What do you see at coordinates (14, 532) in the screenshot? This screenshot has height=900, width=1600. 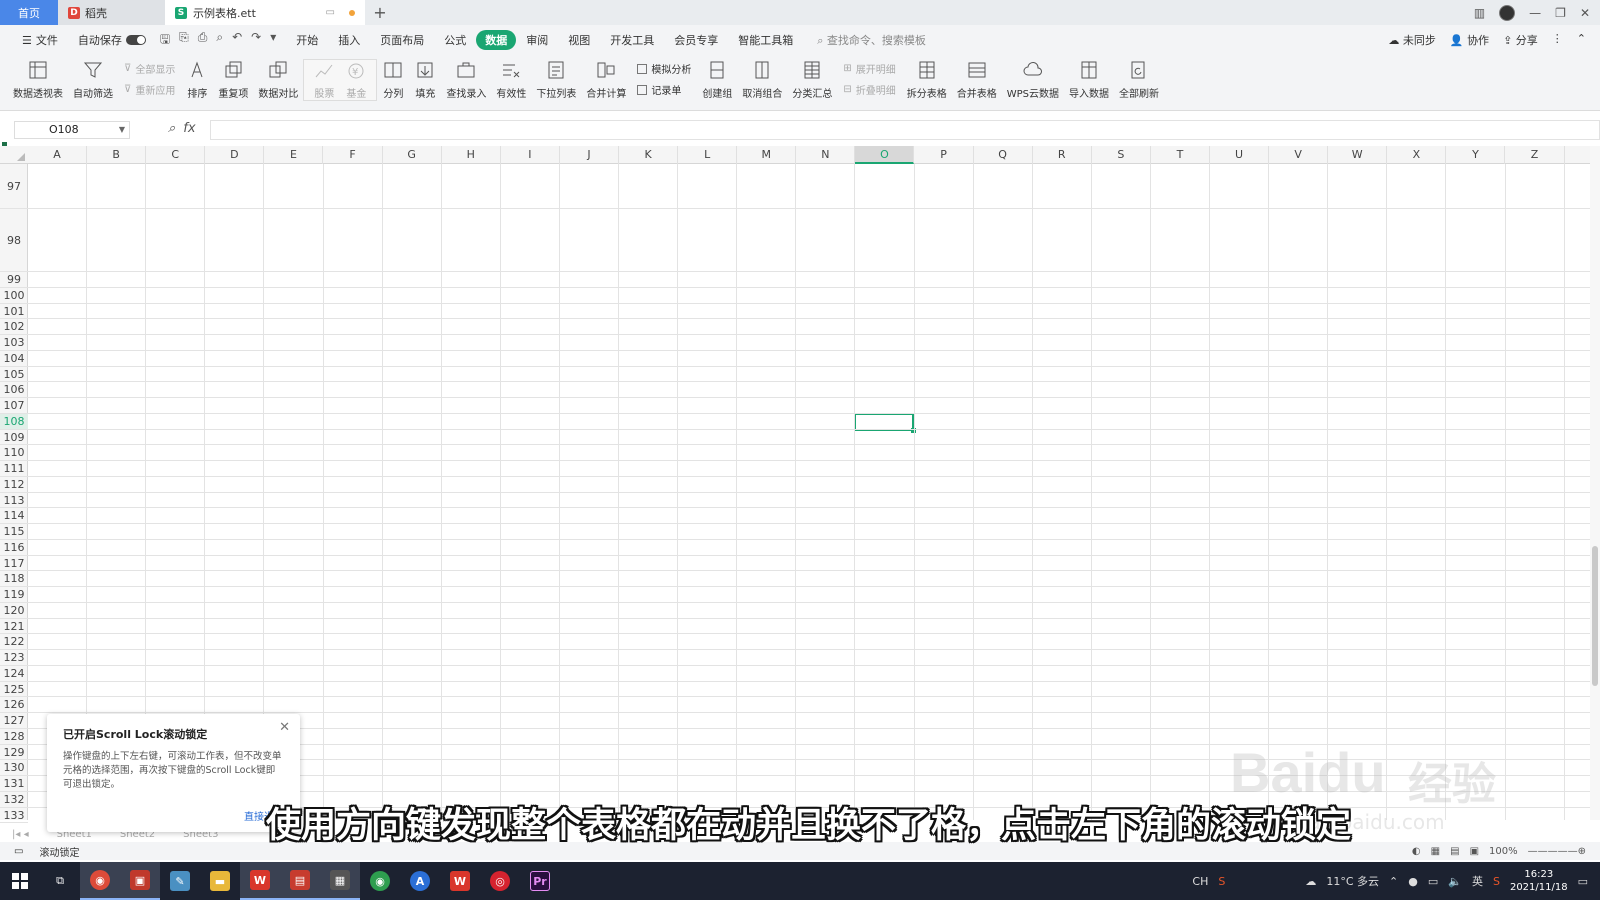 I see `row-header-115: 115` at bounding box center [14, 532].